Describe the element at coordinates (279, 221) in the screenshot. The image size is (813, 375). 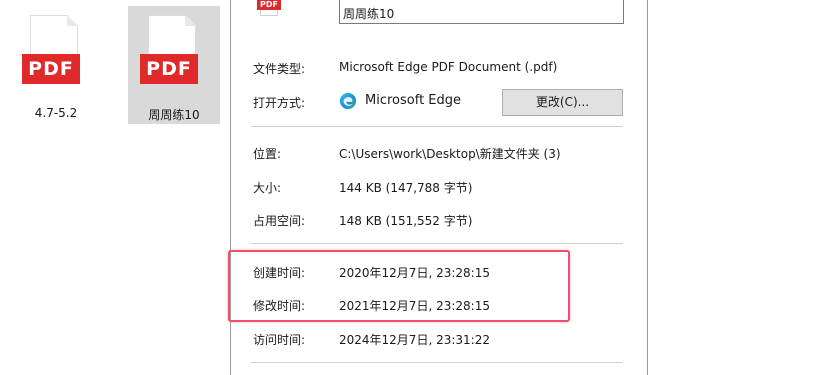
I see `size-on-disk-label: 占用空间:` at that location.